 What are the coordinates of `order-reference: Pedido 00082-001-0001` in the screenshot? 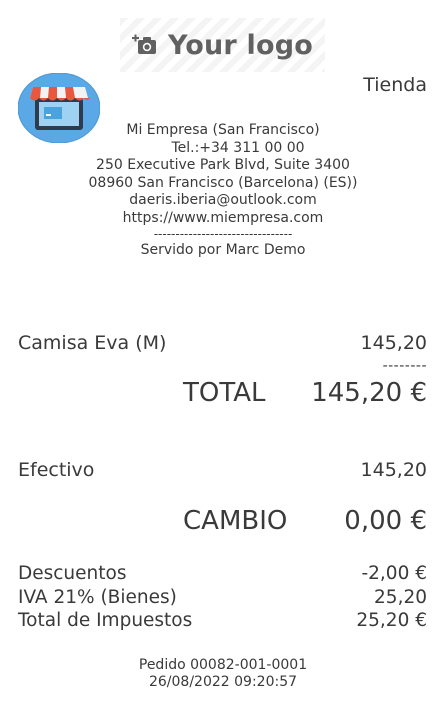 It's located at (223, 665).